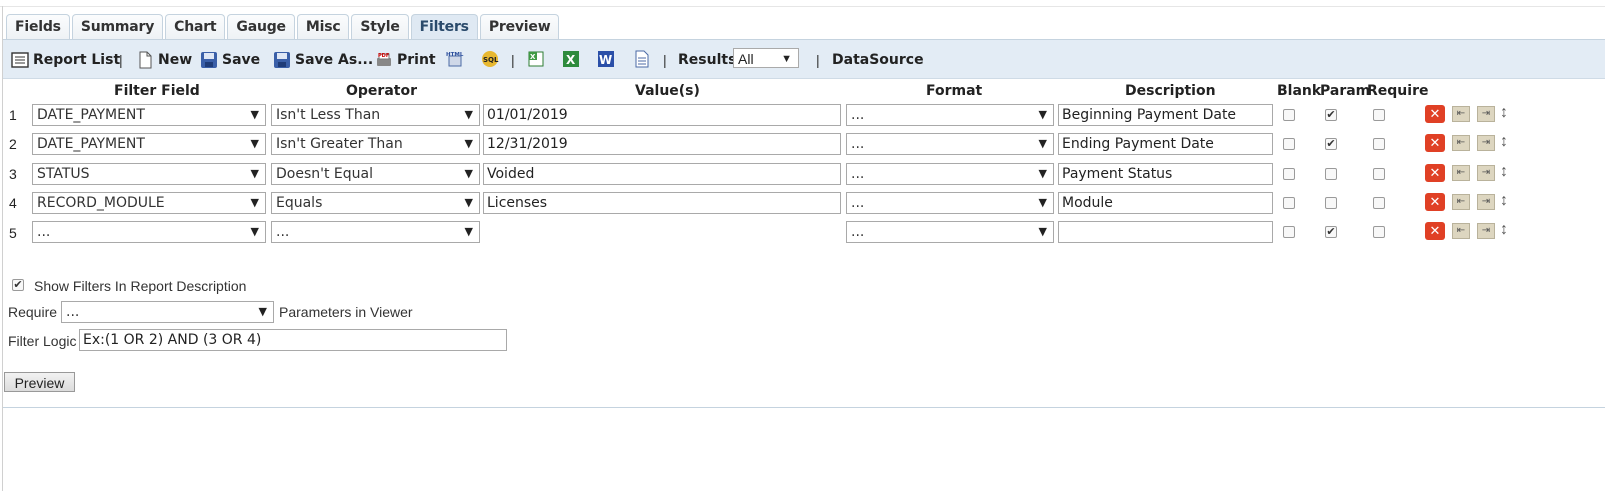 The height and width of the screenshot is (491, 1605). I want to click on operator-value: Equals, so click(299, 203).